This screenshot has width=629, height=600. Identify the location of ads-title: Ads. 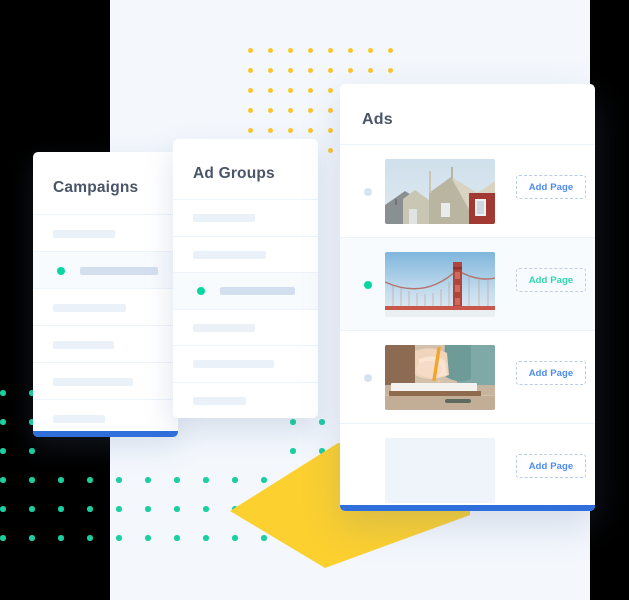
(377, 119).